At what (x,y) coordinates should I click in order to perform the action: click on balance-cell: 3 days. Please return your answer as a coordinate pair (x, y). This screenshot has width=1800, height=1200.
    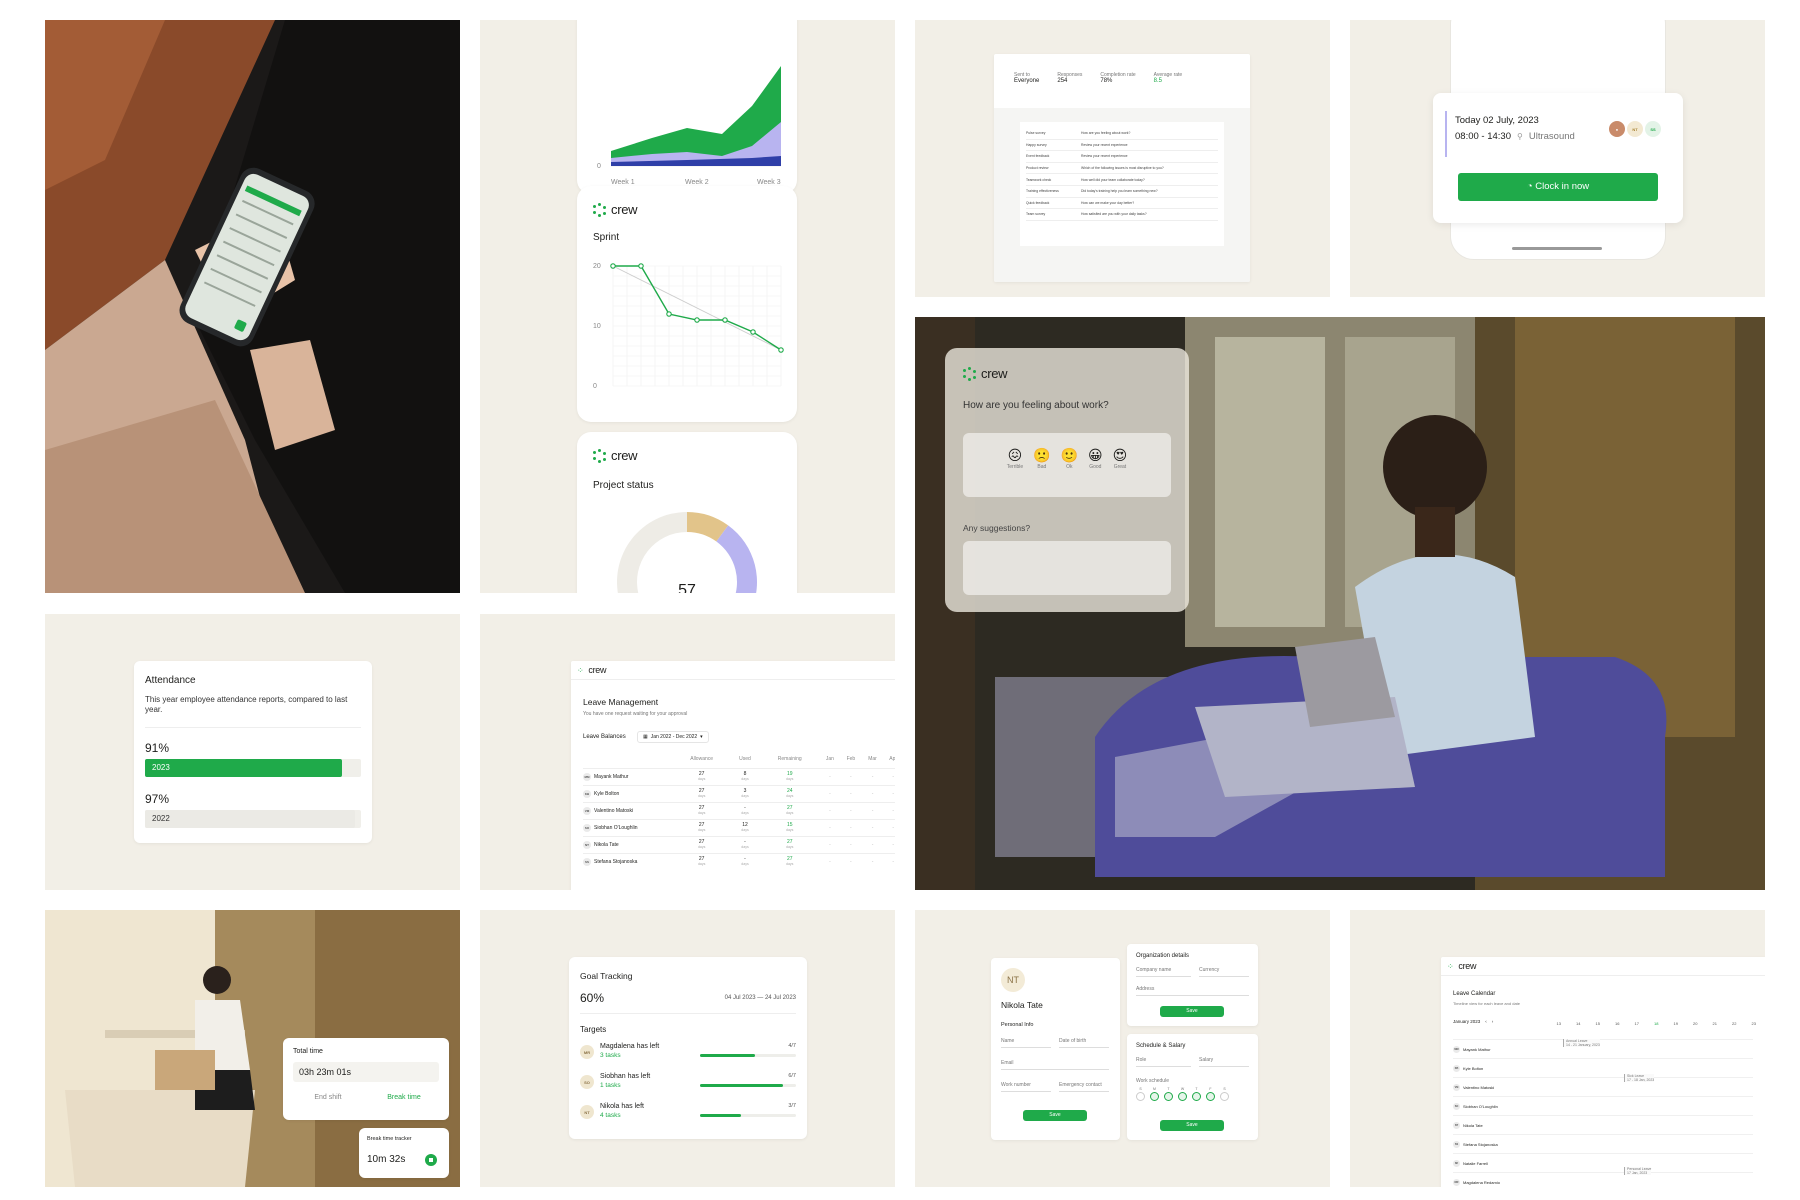
    Looking at the image, I should click on (744, 794).